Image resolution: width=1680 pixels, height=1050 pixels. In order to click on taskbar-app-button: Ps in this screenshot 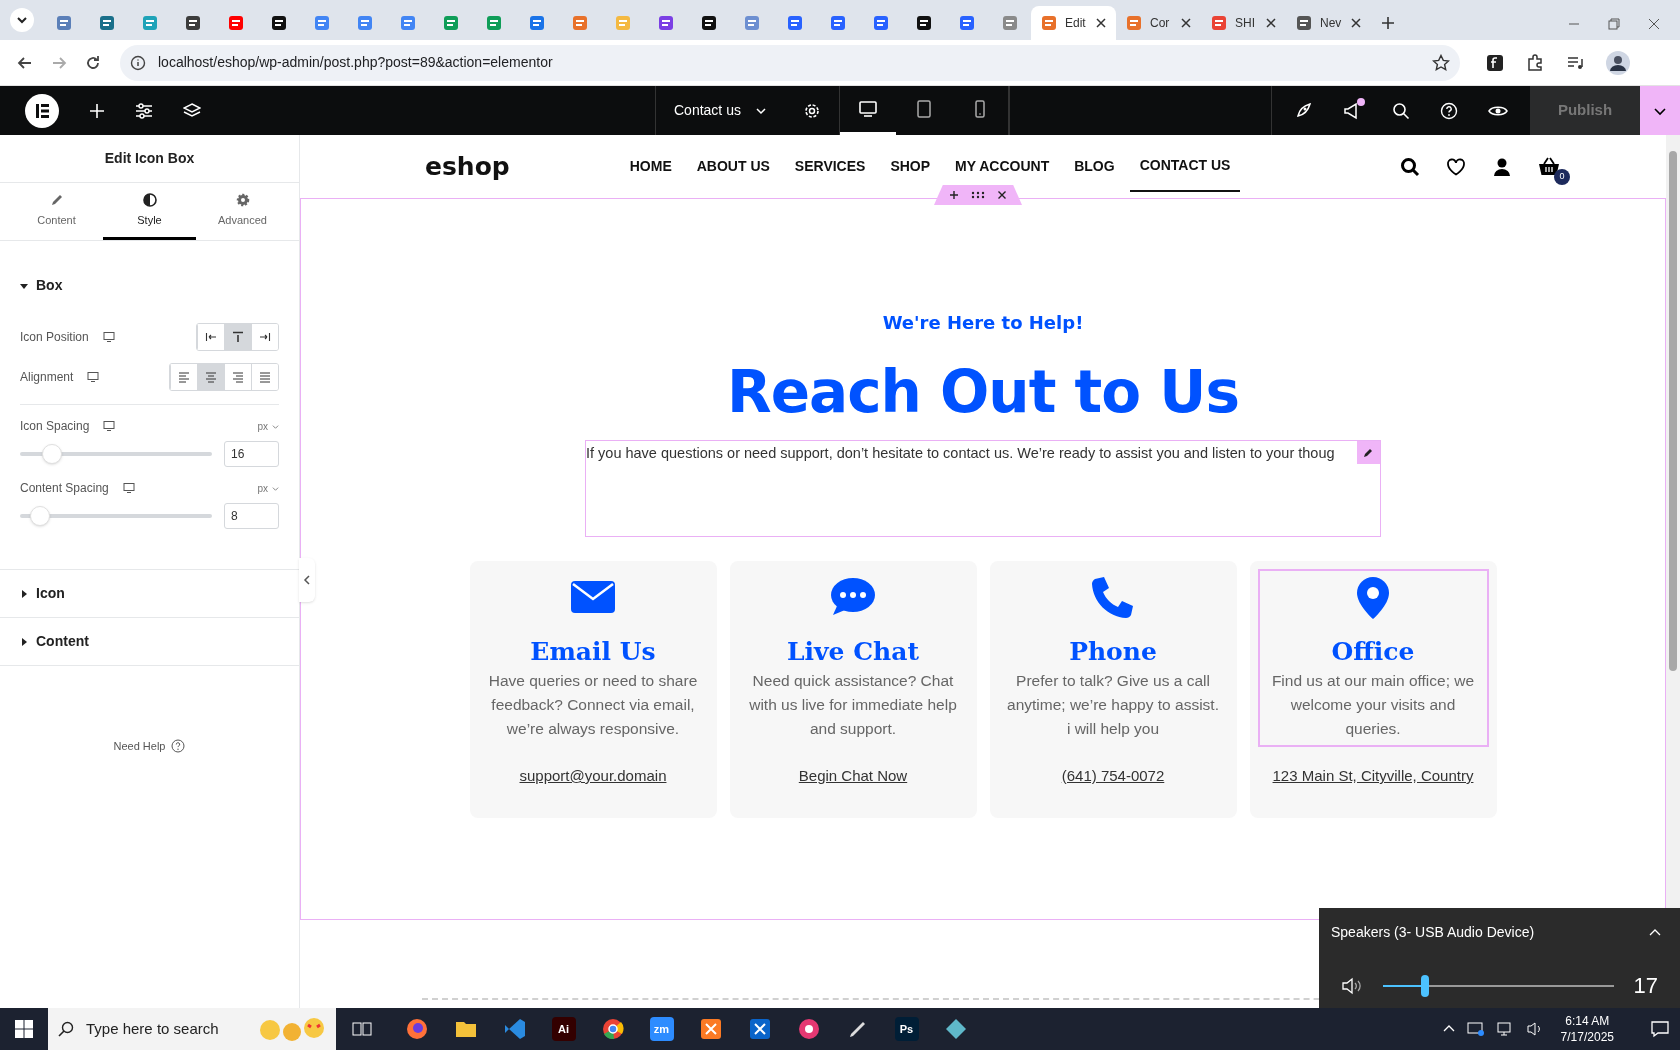, I will do `click(906, 1029)`.